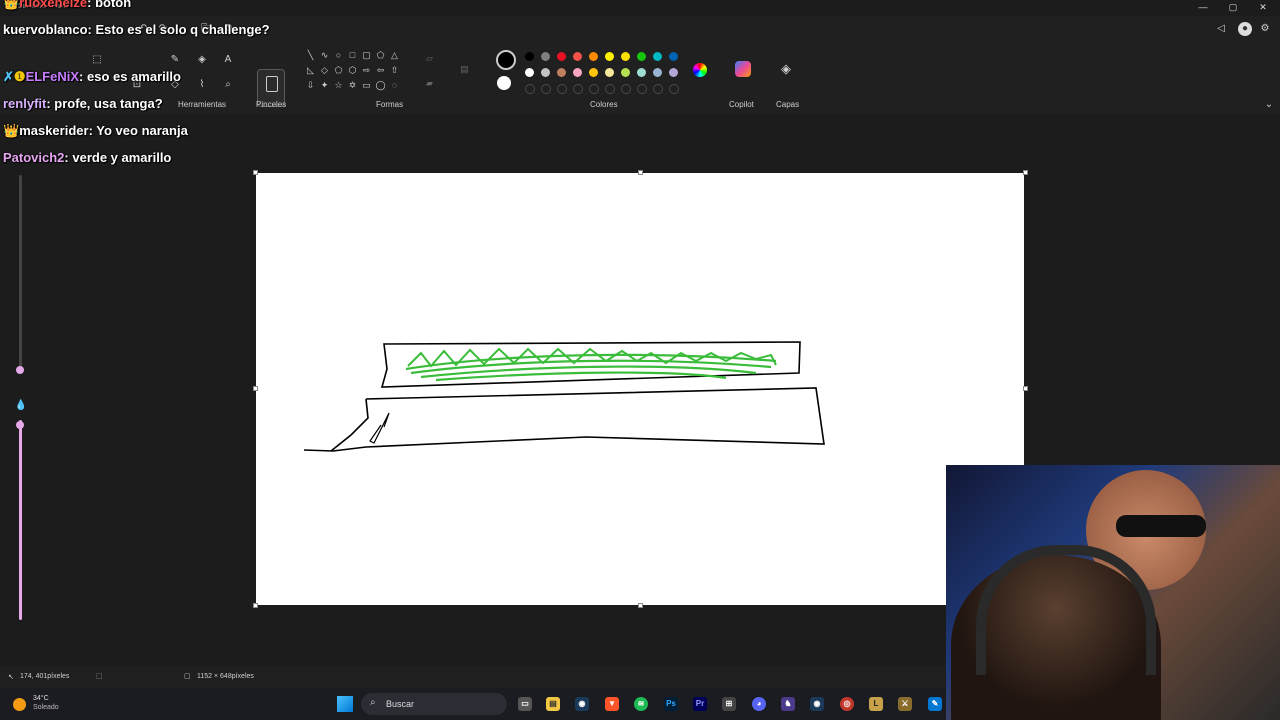 The image size is (1280, 720). Describe the element at coordinates (1203, 8) in the screenshot. I see `minimize-button: —` at that location.